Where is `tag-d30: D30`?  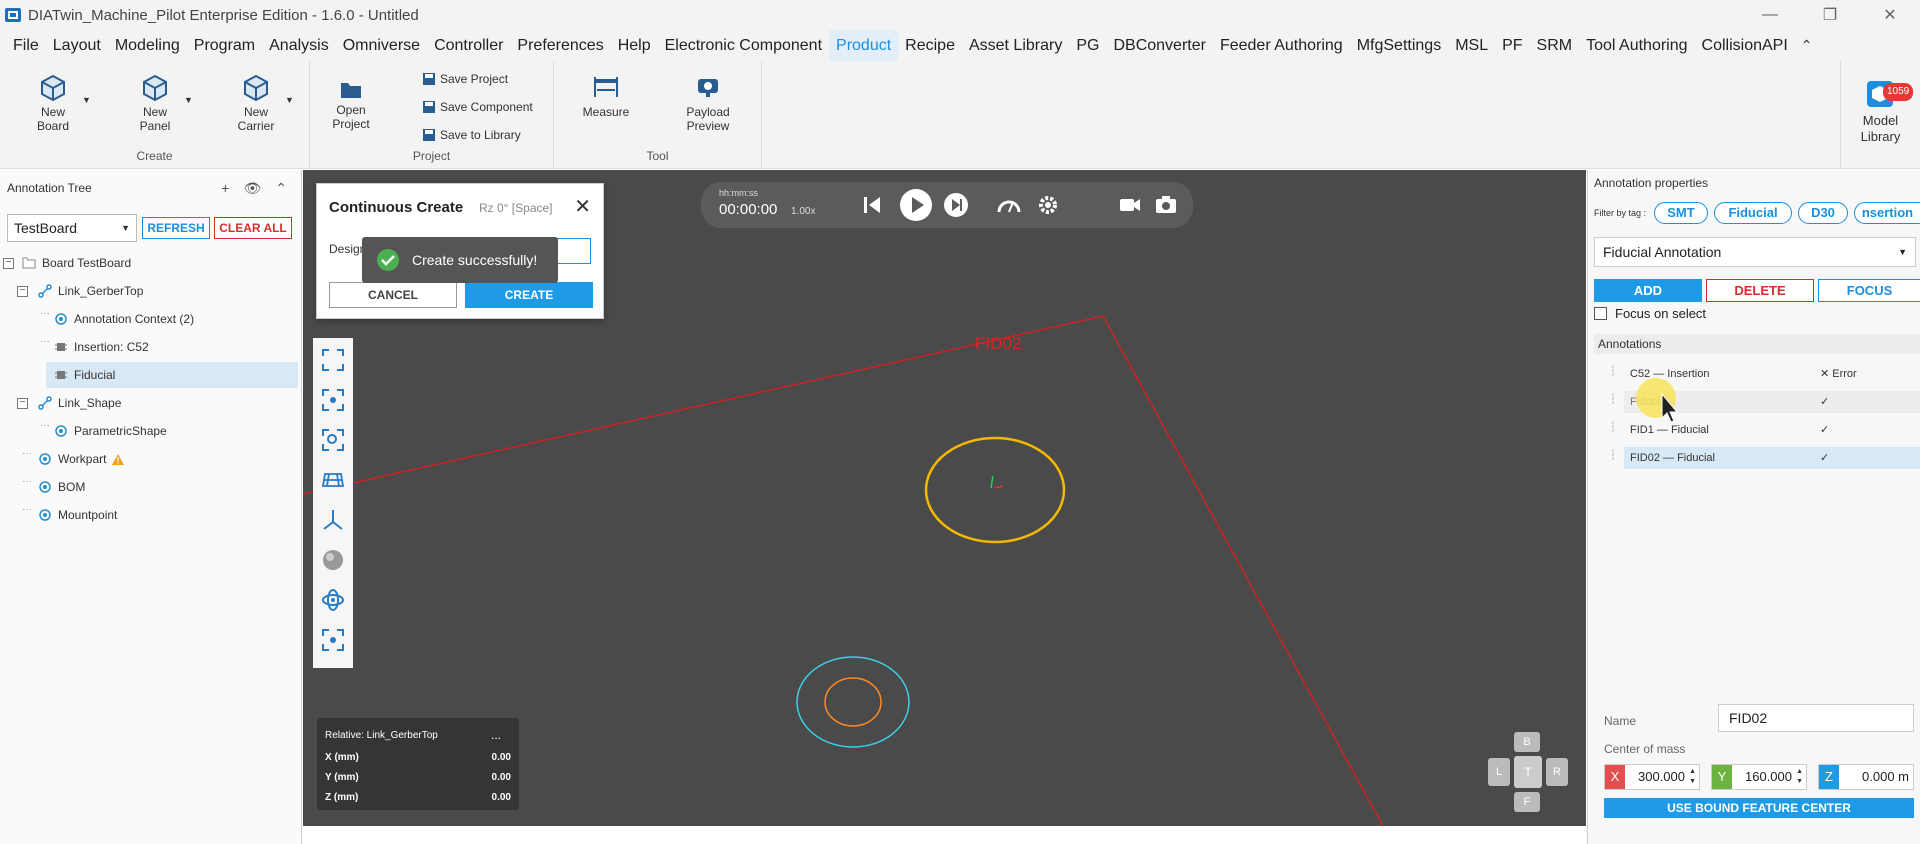
tag-d30: D30 is located at coordinates (1823, 213).